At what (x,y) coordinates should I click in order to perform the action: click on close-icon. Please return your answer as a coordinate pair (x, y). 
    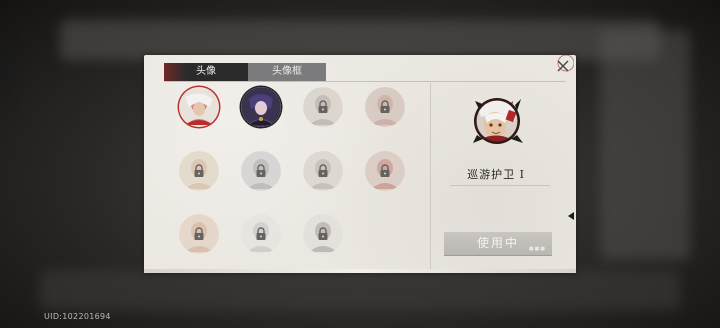
    Looking at the image, I should click on (566, 63).